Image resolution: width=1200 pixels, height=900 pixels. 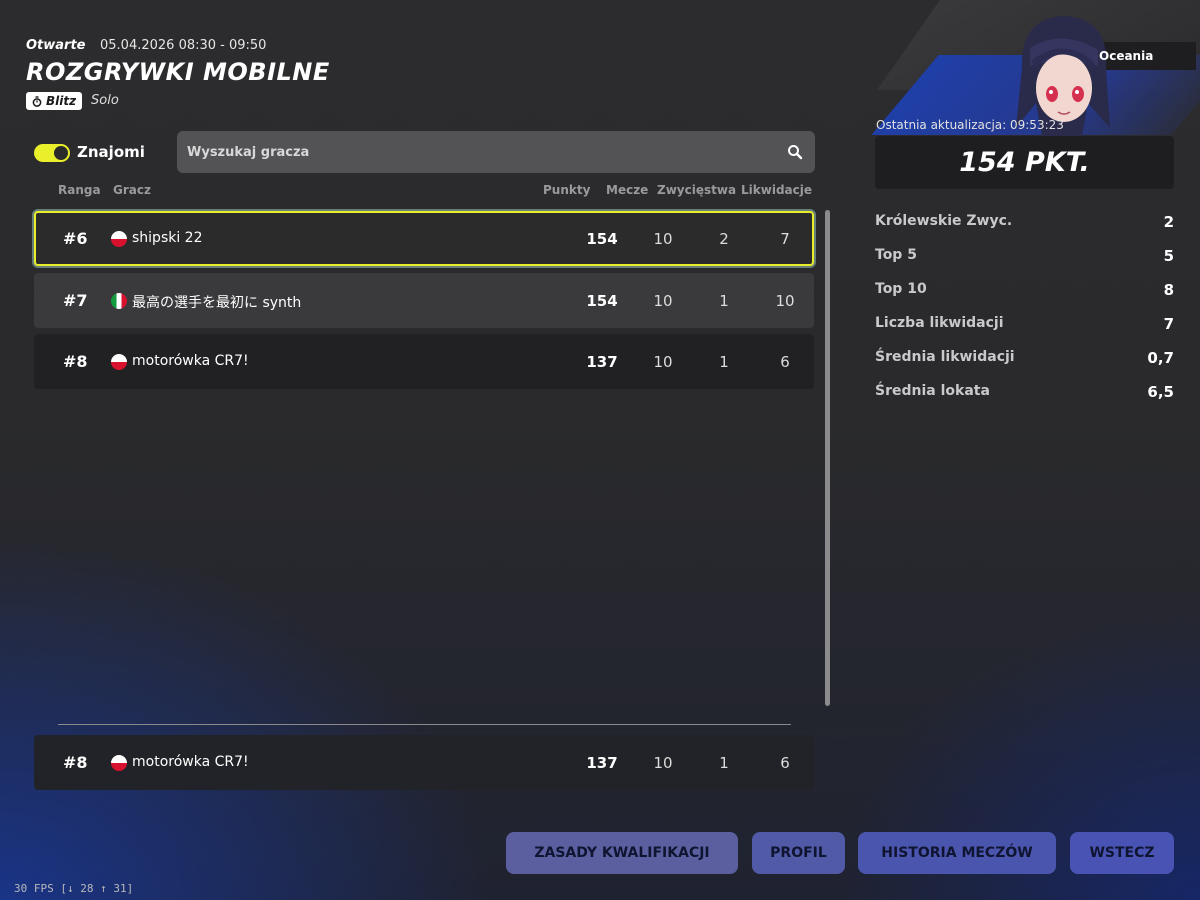 What do you see at coordinates (75, 300) in the screenshot?
I see `row-rank: #7` at bounding box center [75, 300].